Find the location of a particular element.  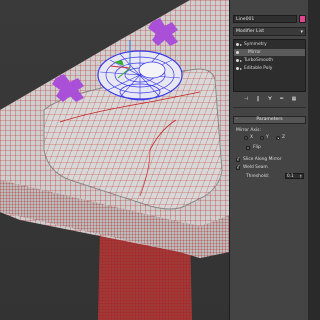

stack-tool-button: ▦ is located at coordinates (294, 99).